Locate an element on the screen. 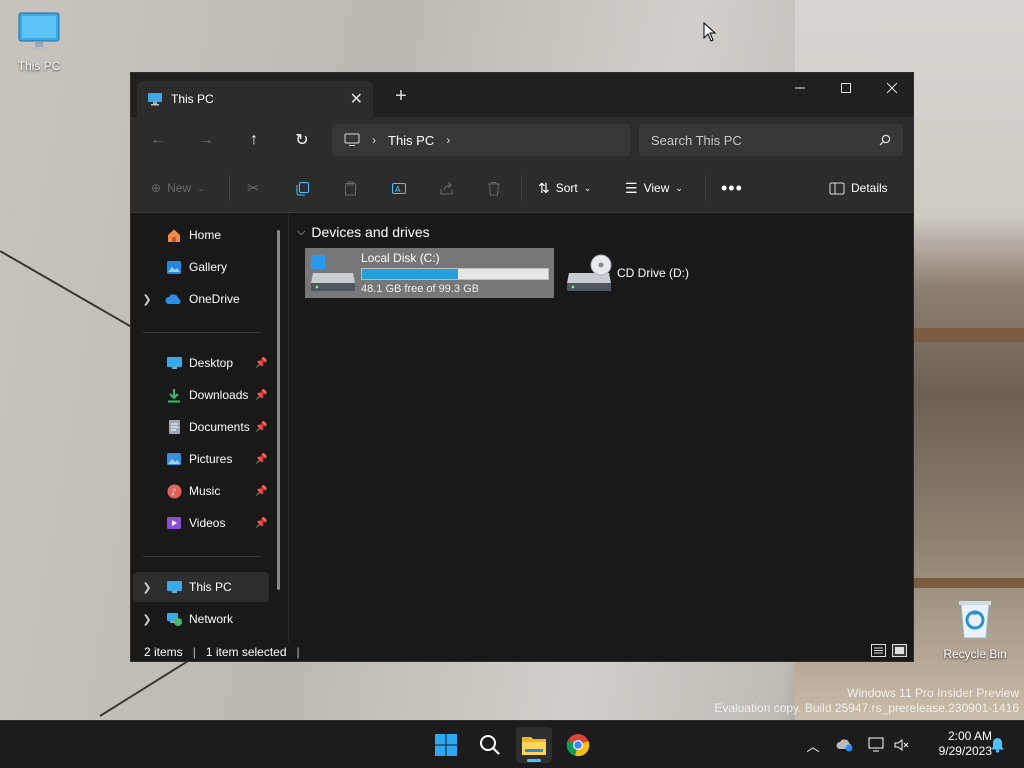  plus-circle-icon: ⊕ is located at coordinates (156, 188).